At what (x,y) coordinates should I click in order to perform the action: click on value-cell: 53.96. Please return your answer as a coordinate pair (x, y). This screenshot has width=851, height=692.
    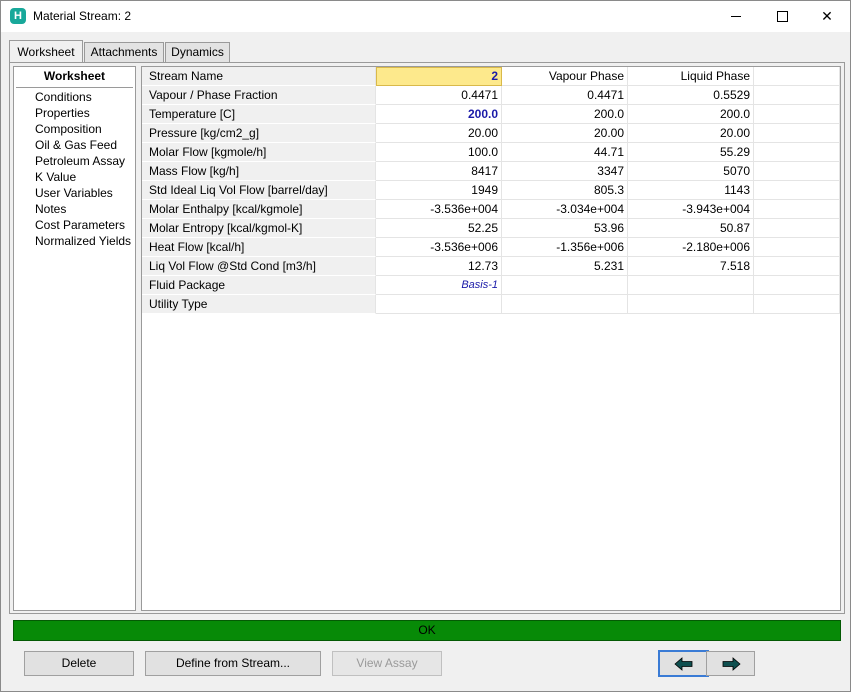
    Looking at the image, I should click on (565, 228).